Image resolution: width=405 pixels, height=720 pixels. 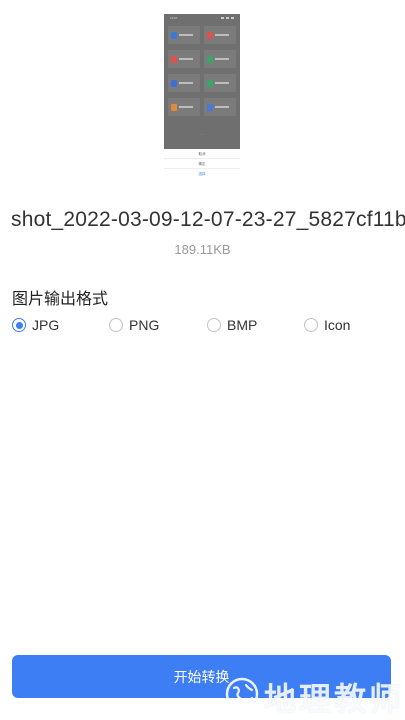 I want to click on format-option-label: PNG, so click(x=144, y=325).